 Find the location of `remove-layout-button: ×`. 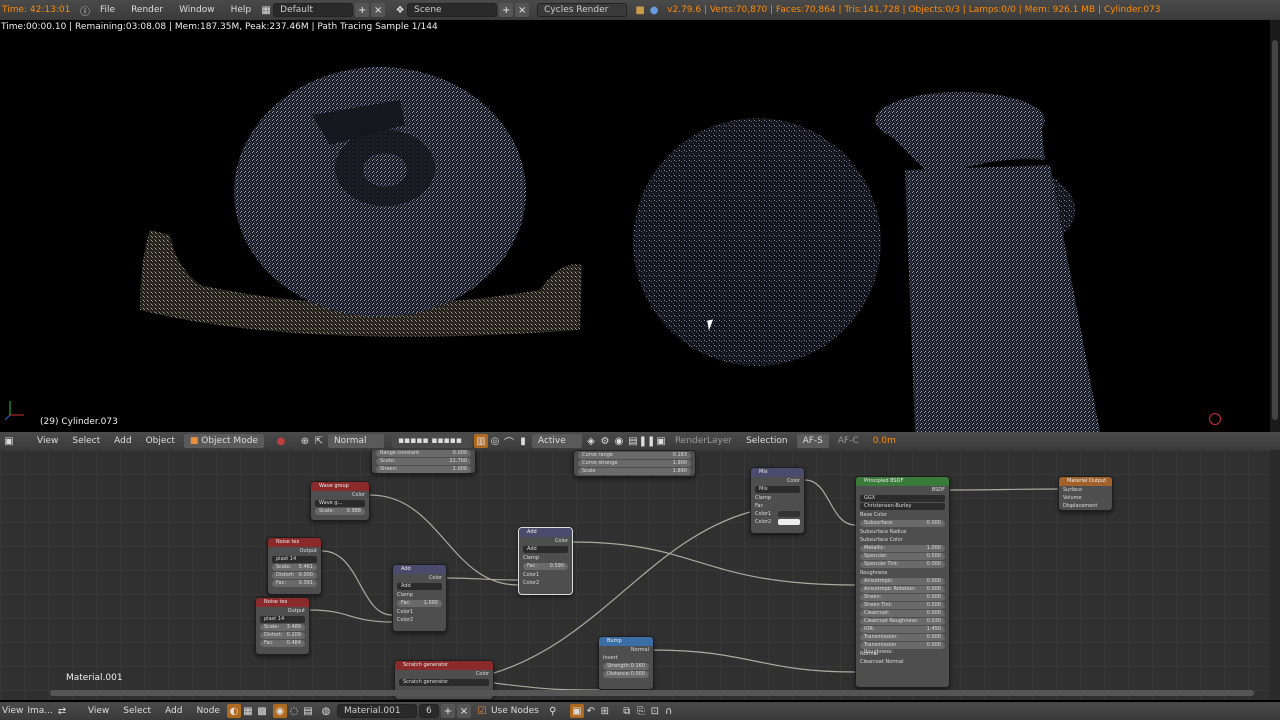

remove-layout-button: × is located at coordinates (378, 10).